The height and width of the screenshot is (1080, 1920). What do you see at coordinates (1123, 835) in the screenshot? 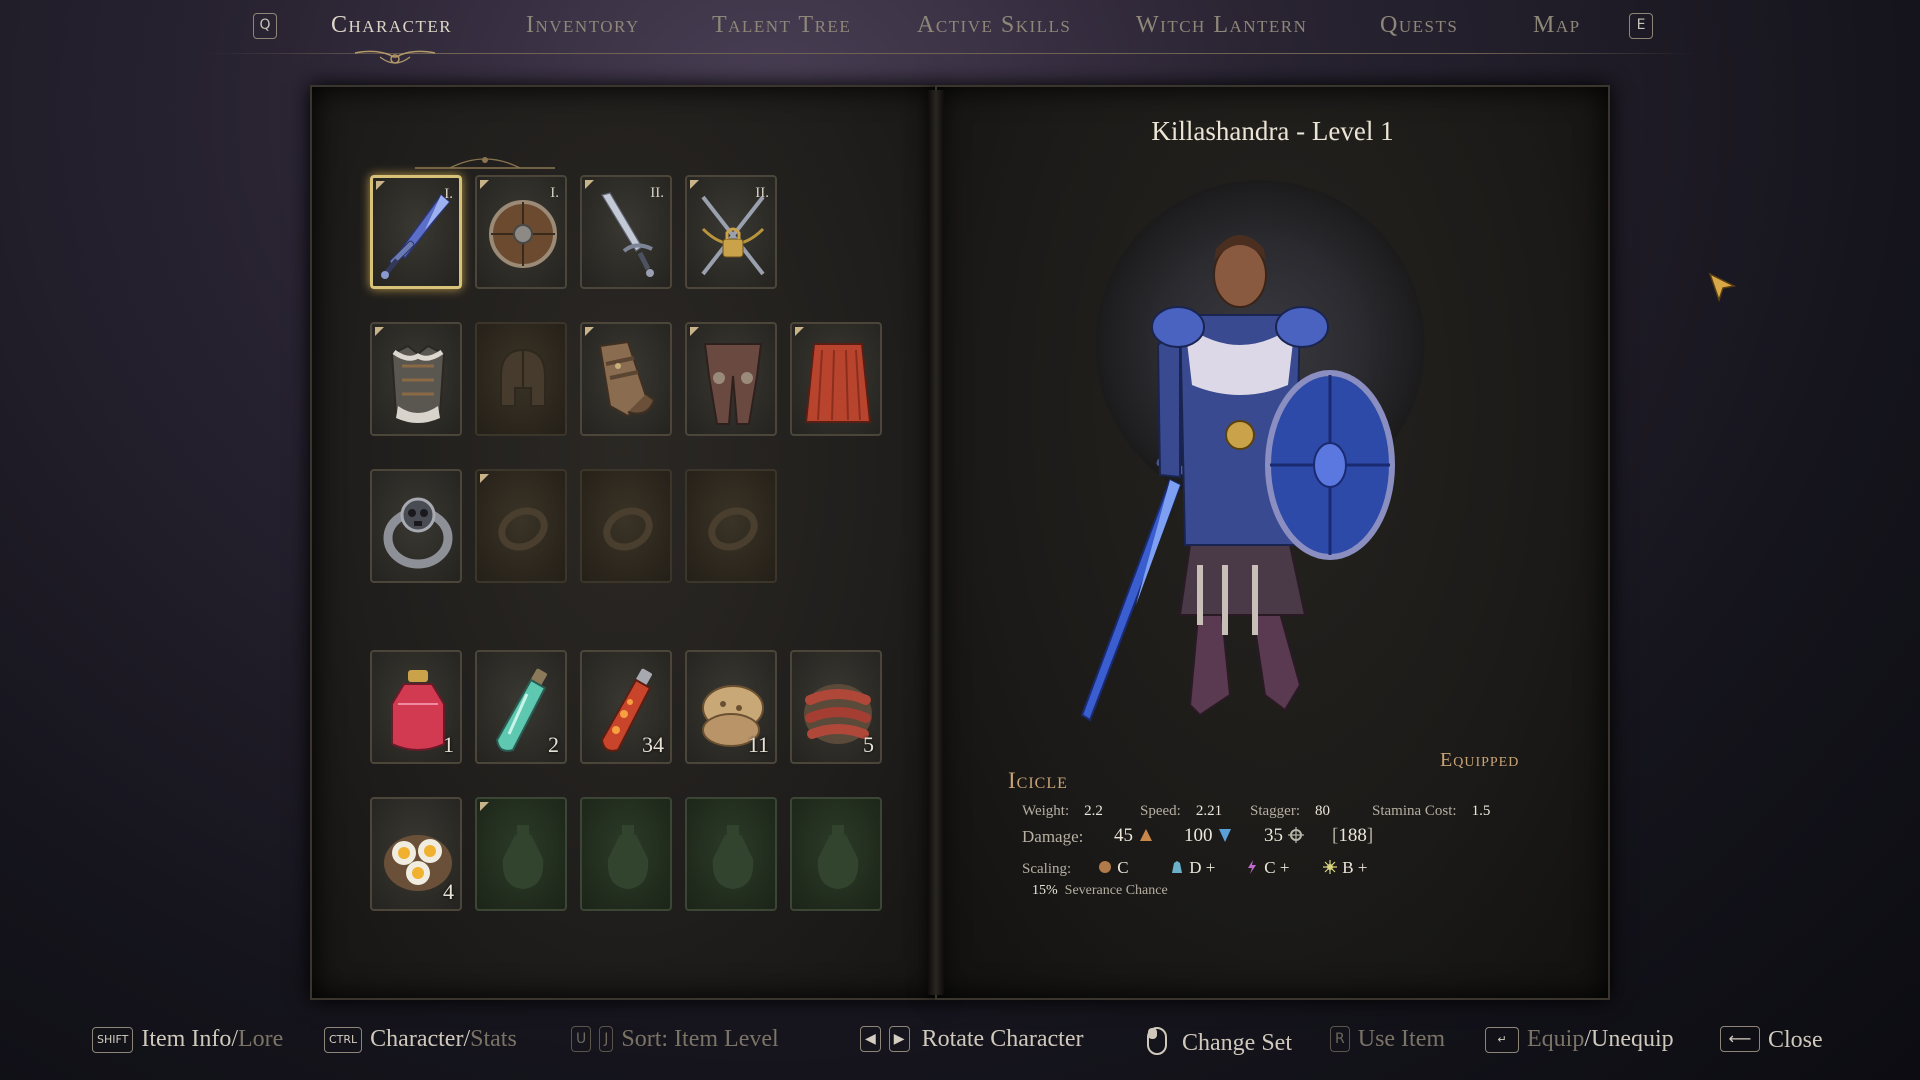
I see `damage-physical-value: 45` at bounding box center [1123, 835].